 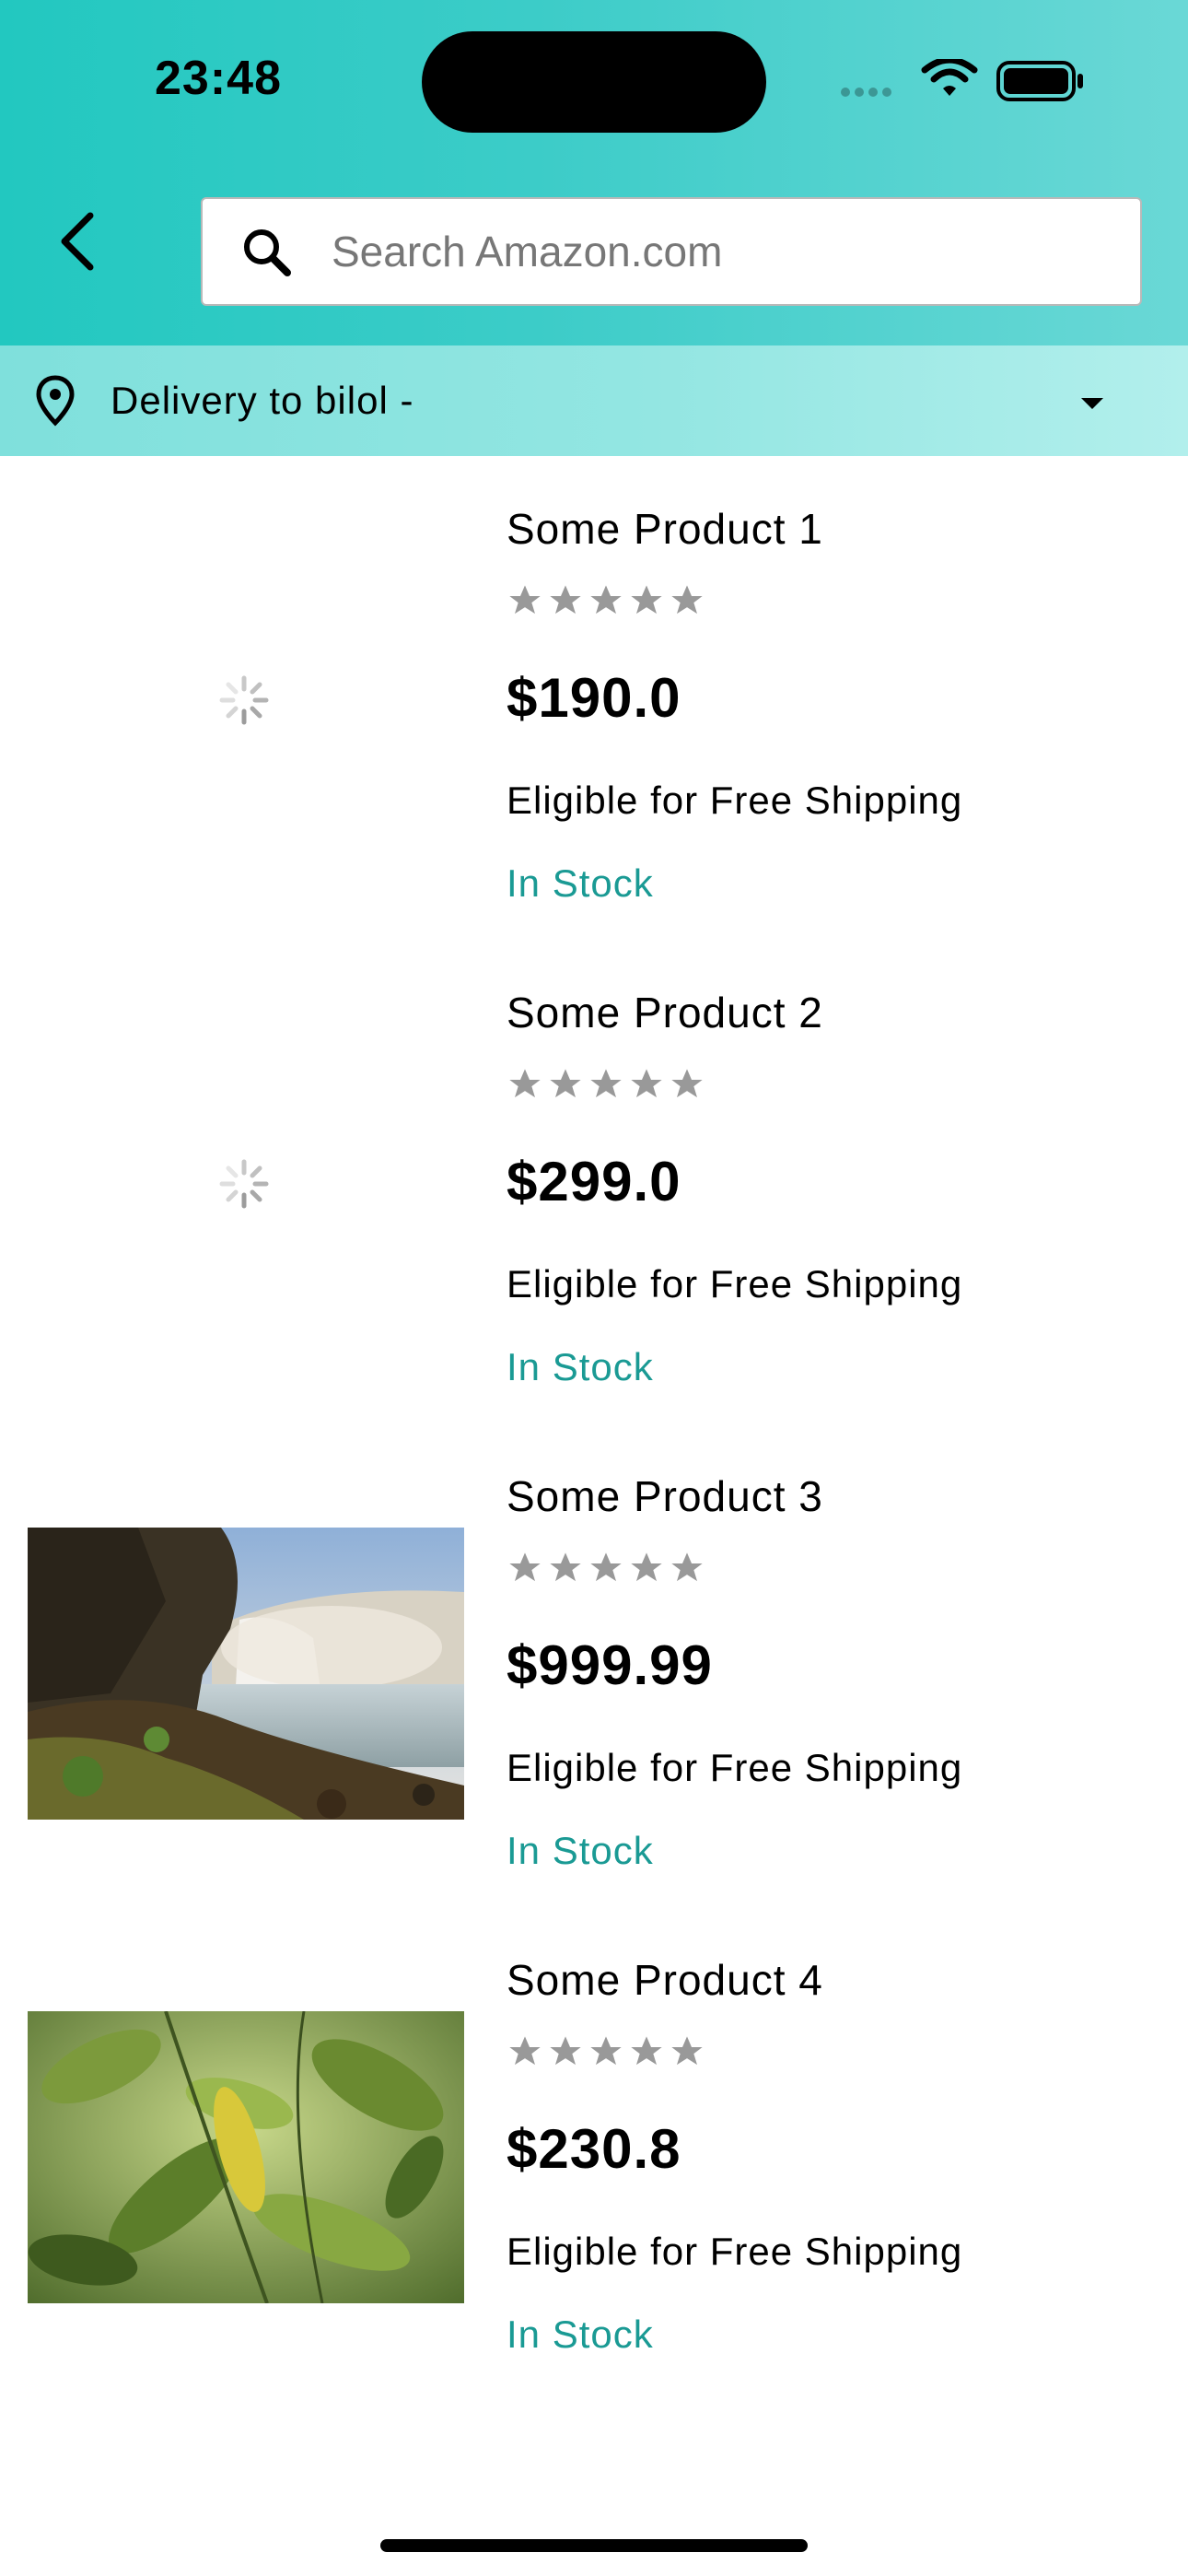 What do you see at coordinates (949, 77) in the screenshot?
I see `wifi-icon` at bounding box center [949, 77].